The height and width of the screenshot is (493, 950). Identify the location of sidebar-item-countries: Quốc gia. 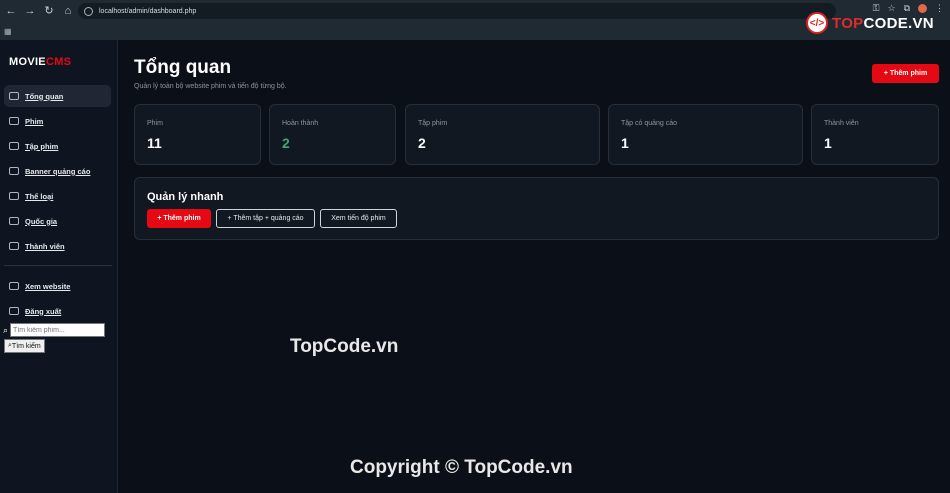
(57, 221).